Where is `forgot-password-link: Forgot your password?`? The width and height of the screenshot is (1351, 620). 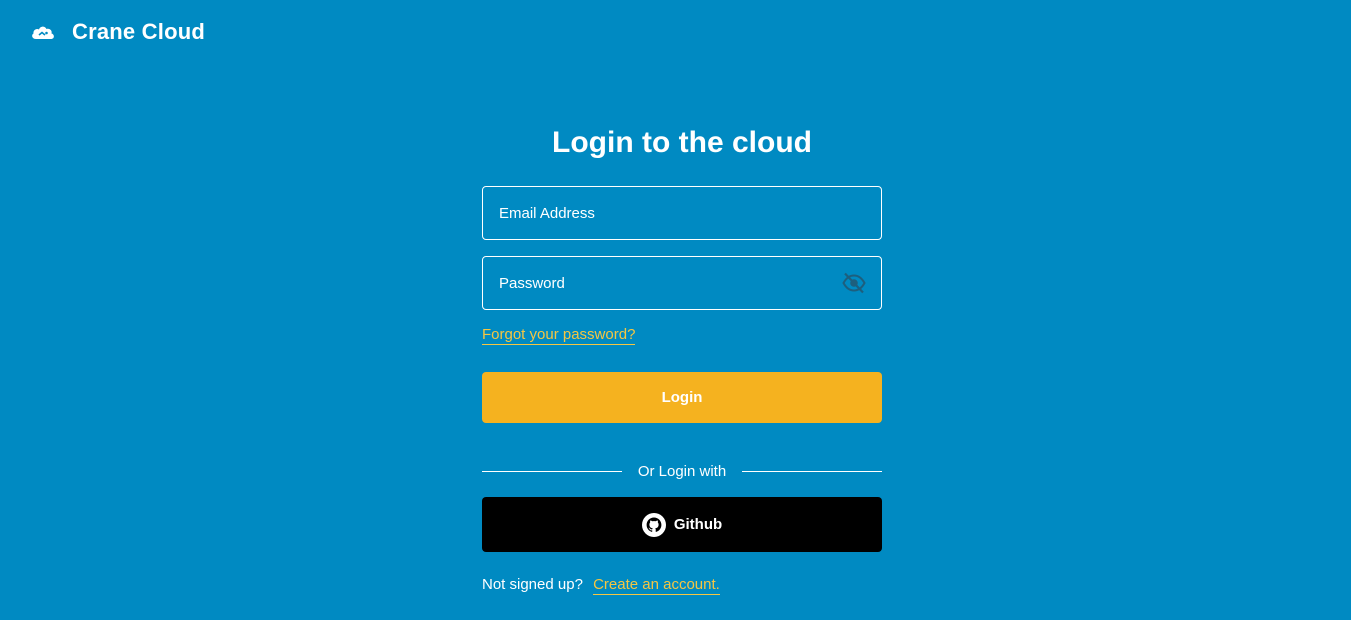
forgot-password-link: Forgot your password? is located at coordinates (559, 335).